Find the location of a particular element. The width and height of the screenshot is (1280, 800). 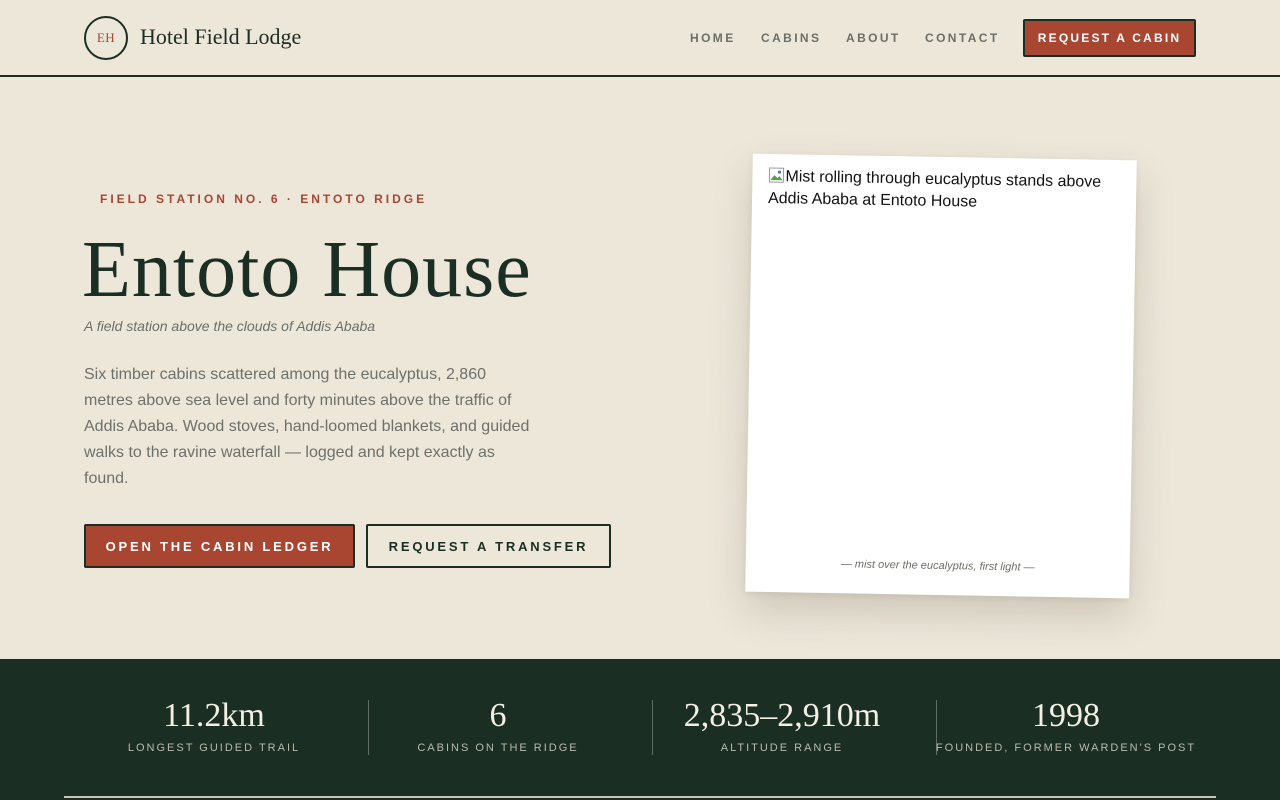

hero-title: Entoto House is located at coordinates (307, 270).